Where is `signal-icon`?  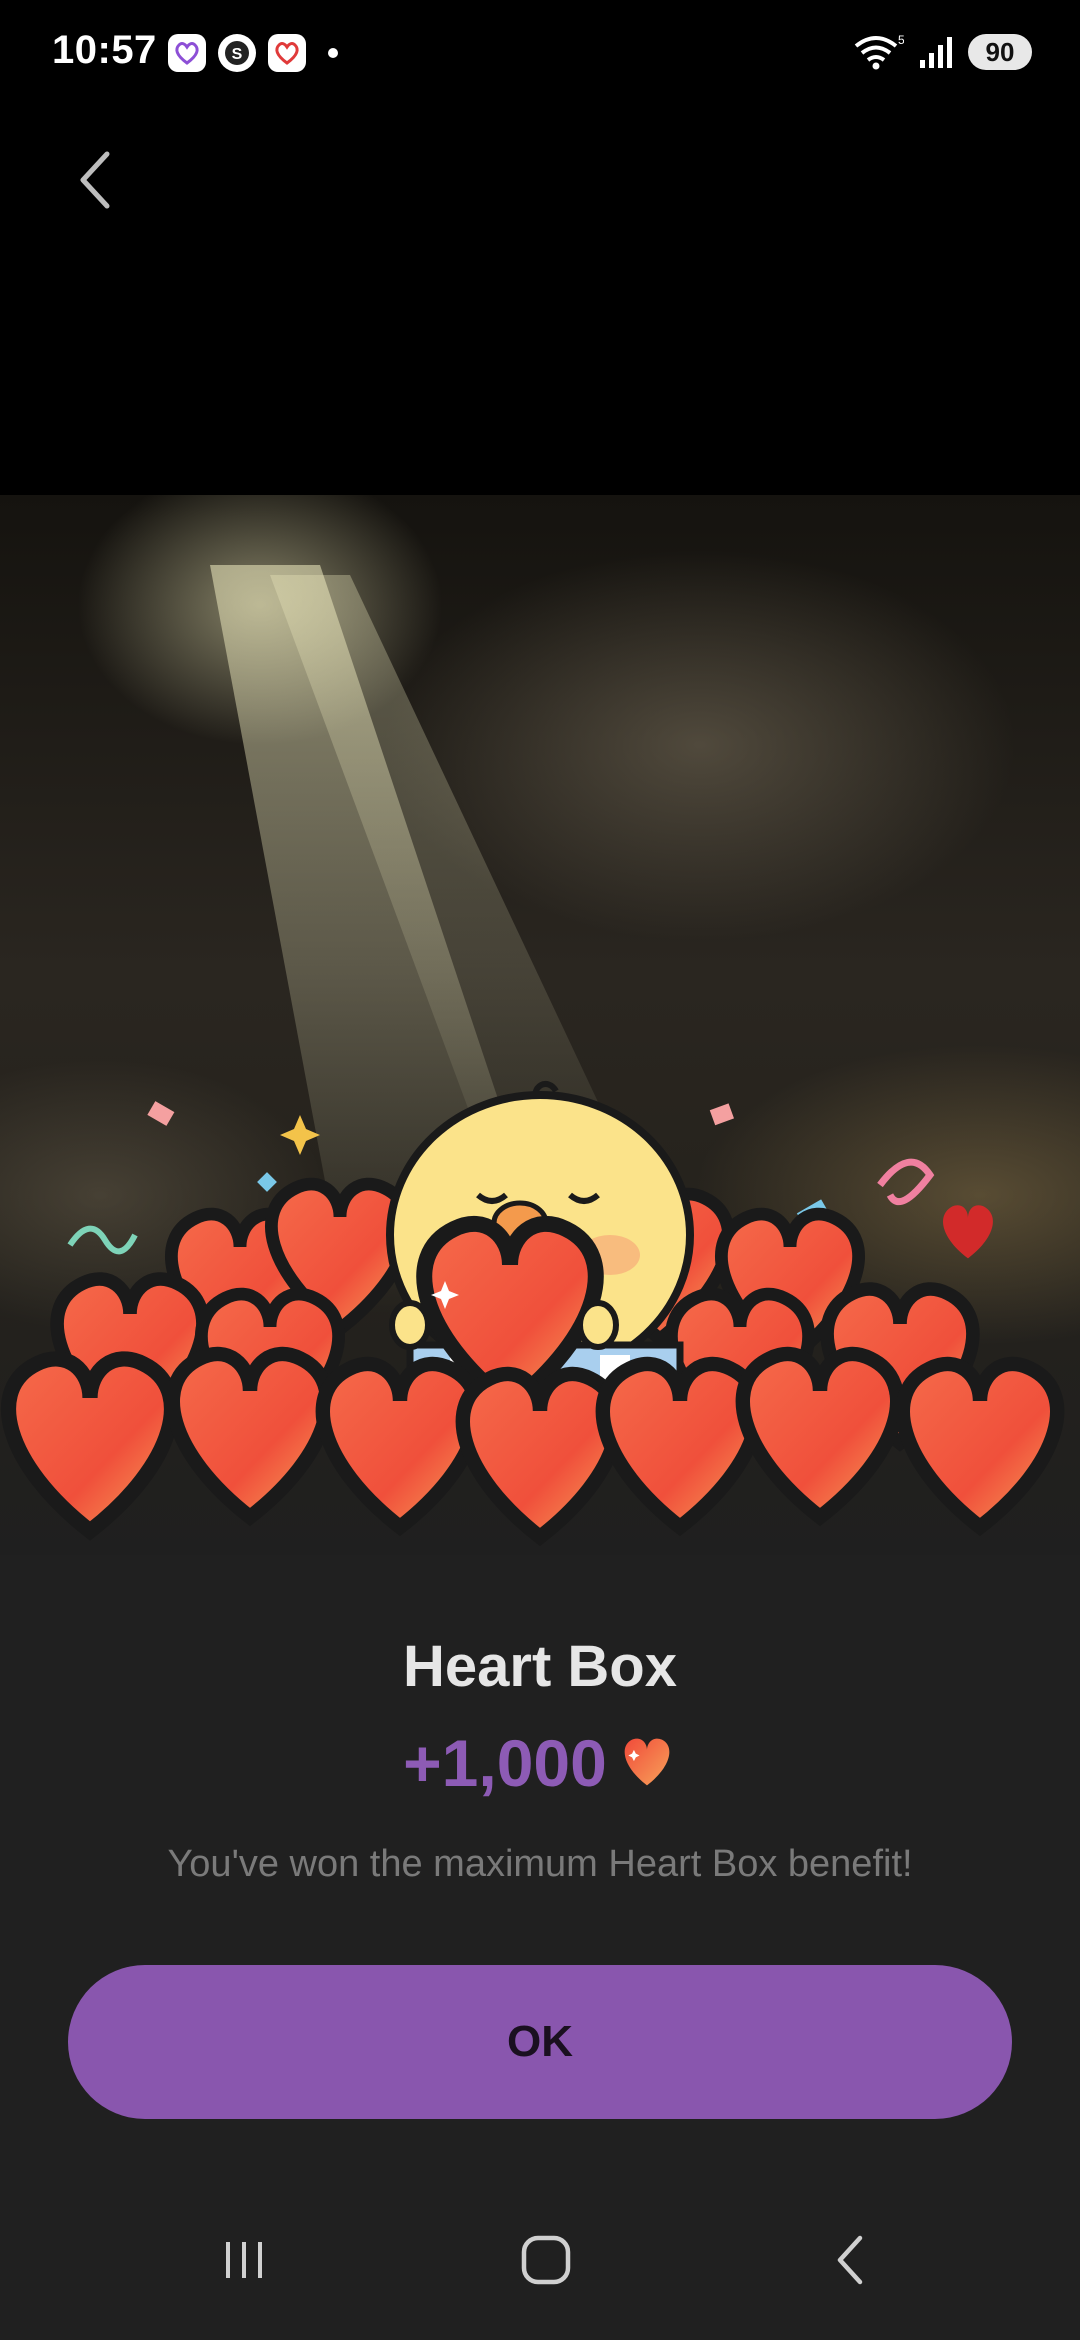
signal-icon is located at coordinates (936, 52).